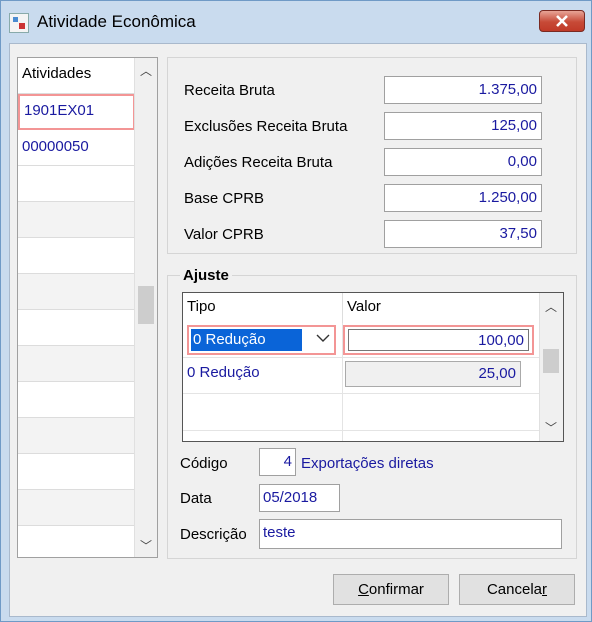 The width and height of the screenshot is (592, 622). What do you see at coordinates (223, 372) in the screenshot?
I see `row-tipo: 0 Redução` at bounding box center [223, 372].